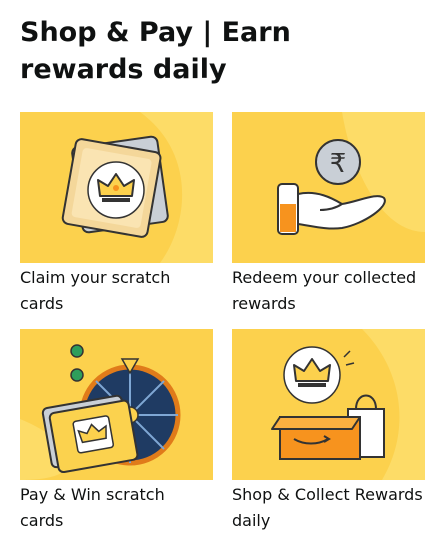  What do you see at coordinates (116, 404) in the screenshot?
I see `spin-wheel-icon` at bounding box center [116, 404].